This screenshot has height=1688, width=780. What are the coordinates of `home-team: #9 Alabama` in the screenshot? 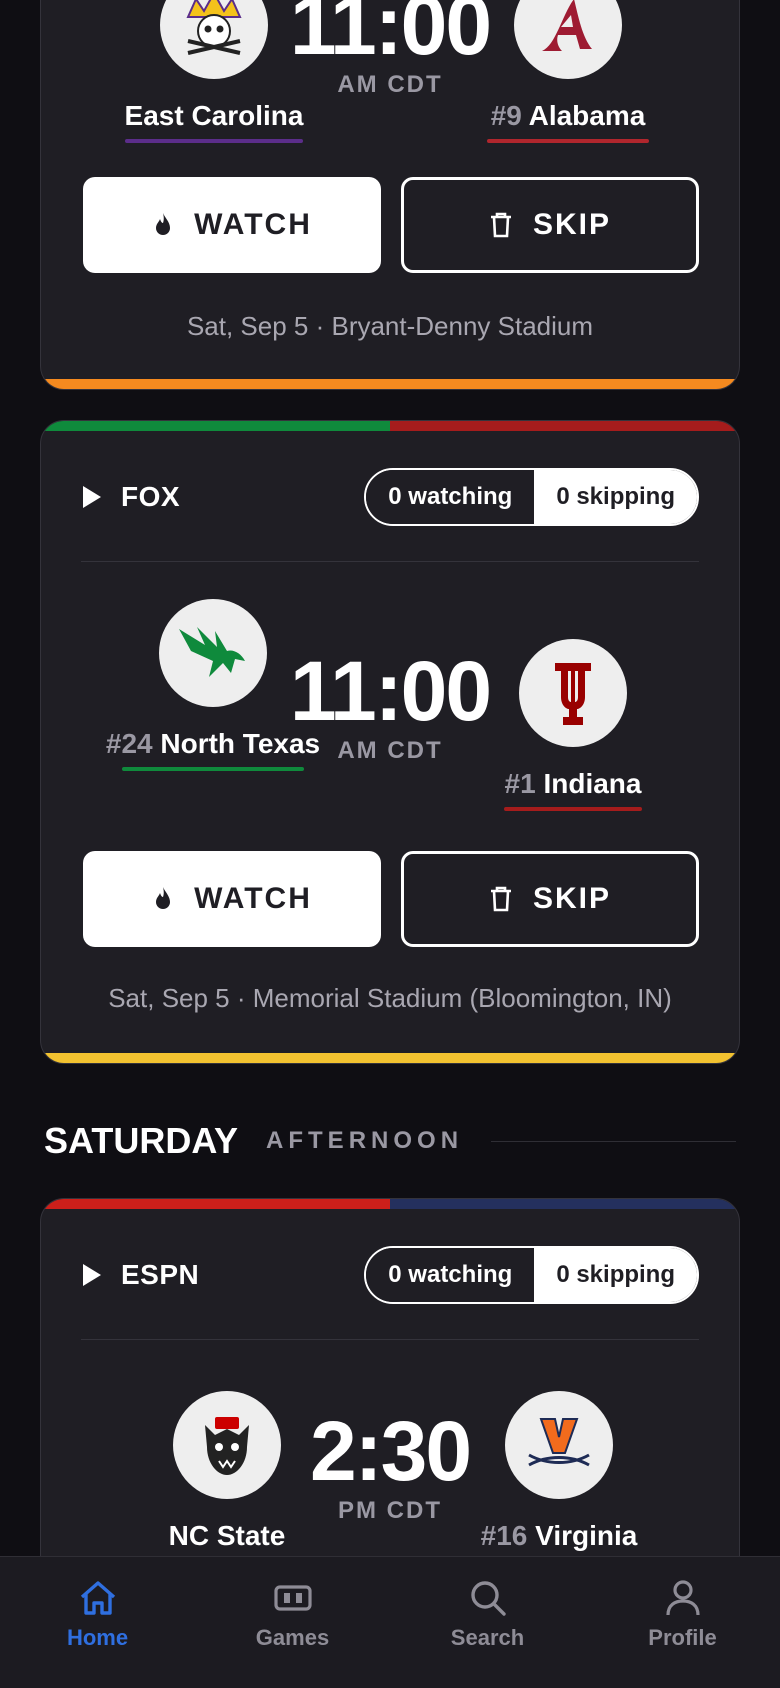 It's located at (568, 71).